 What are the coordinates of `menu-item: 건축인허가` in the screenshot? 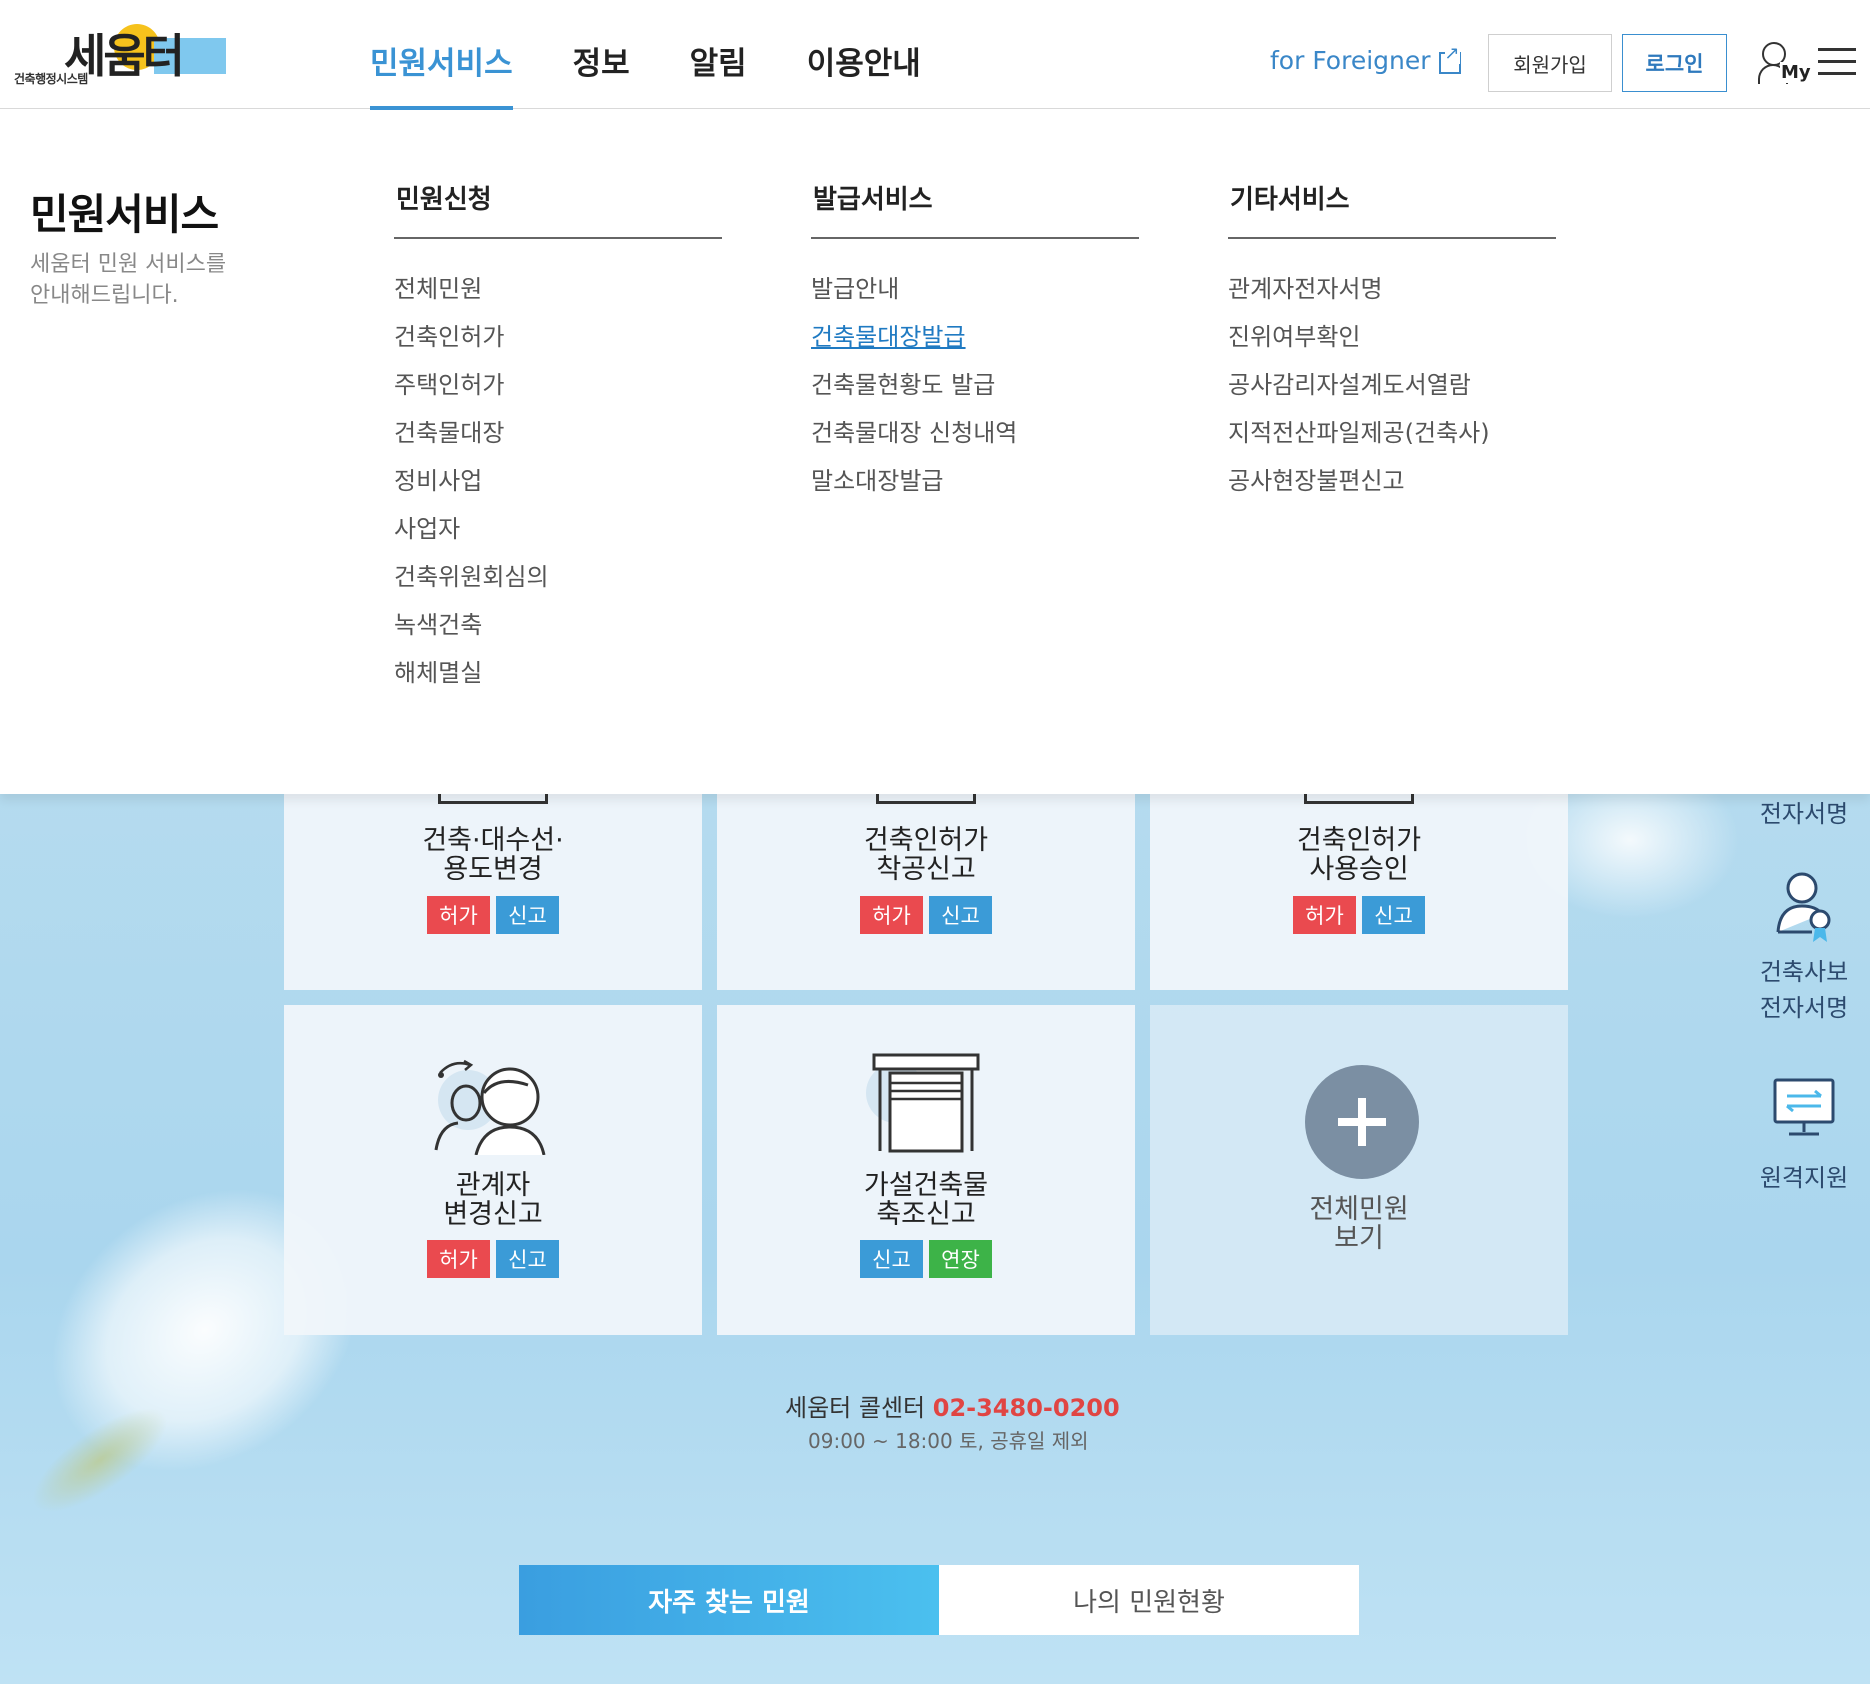 It's located at (558, 337).